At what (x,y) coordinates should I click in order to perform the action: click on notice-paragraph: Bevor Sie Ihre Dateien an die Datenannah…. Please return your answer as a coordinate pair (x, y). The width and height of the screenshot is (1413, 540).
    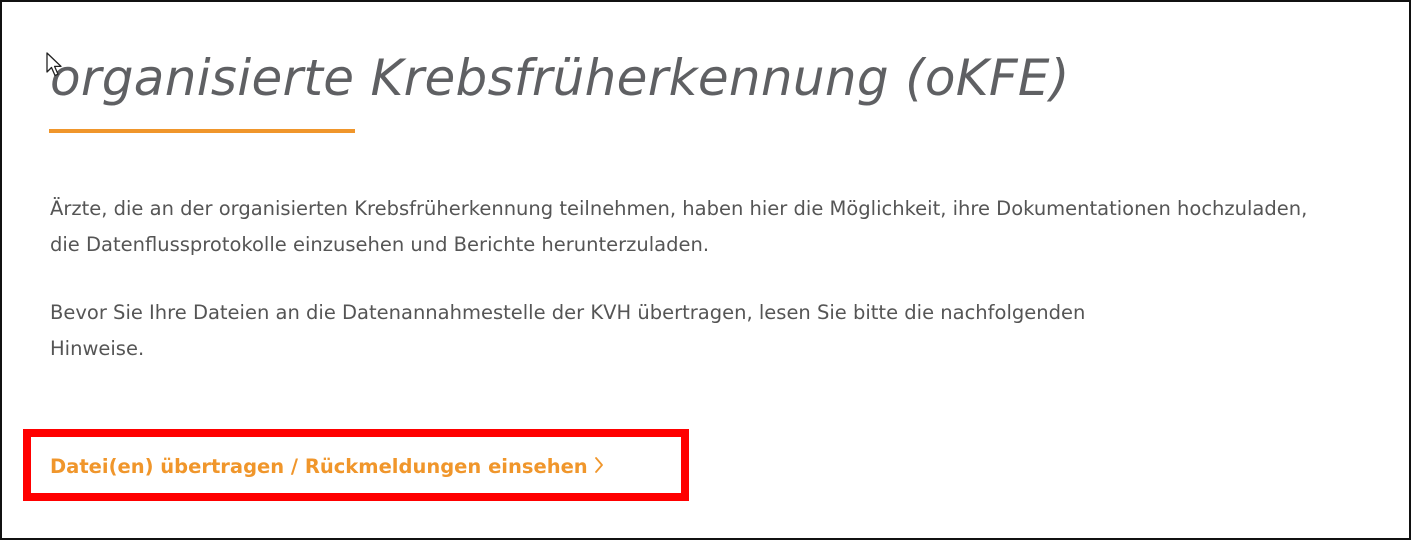
    Looking at the image, I should click on (568, 330).